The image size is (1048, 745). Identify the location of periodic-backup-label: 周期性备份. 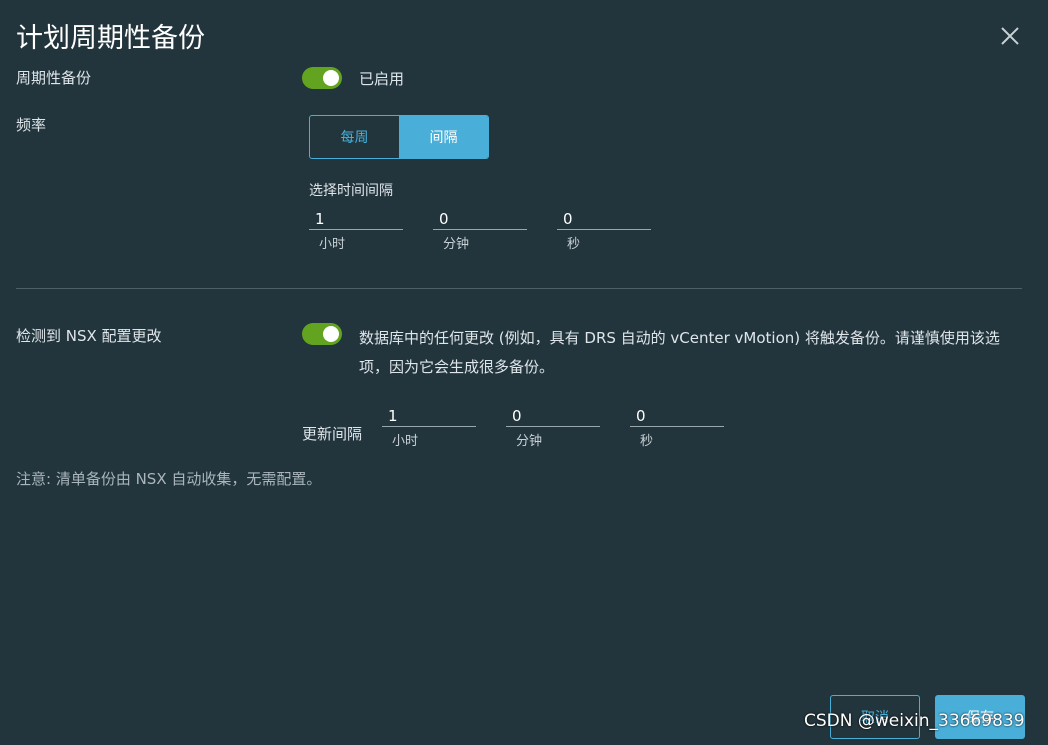
(54, 78).